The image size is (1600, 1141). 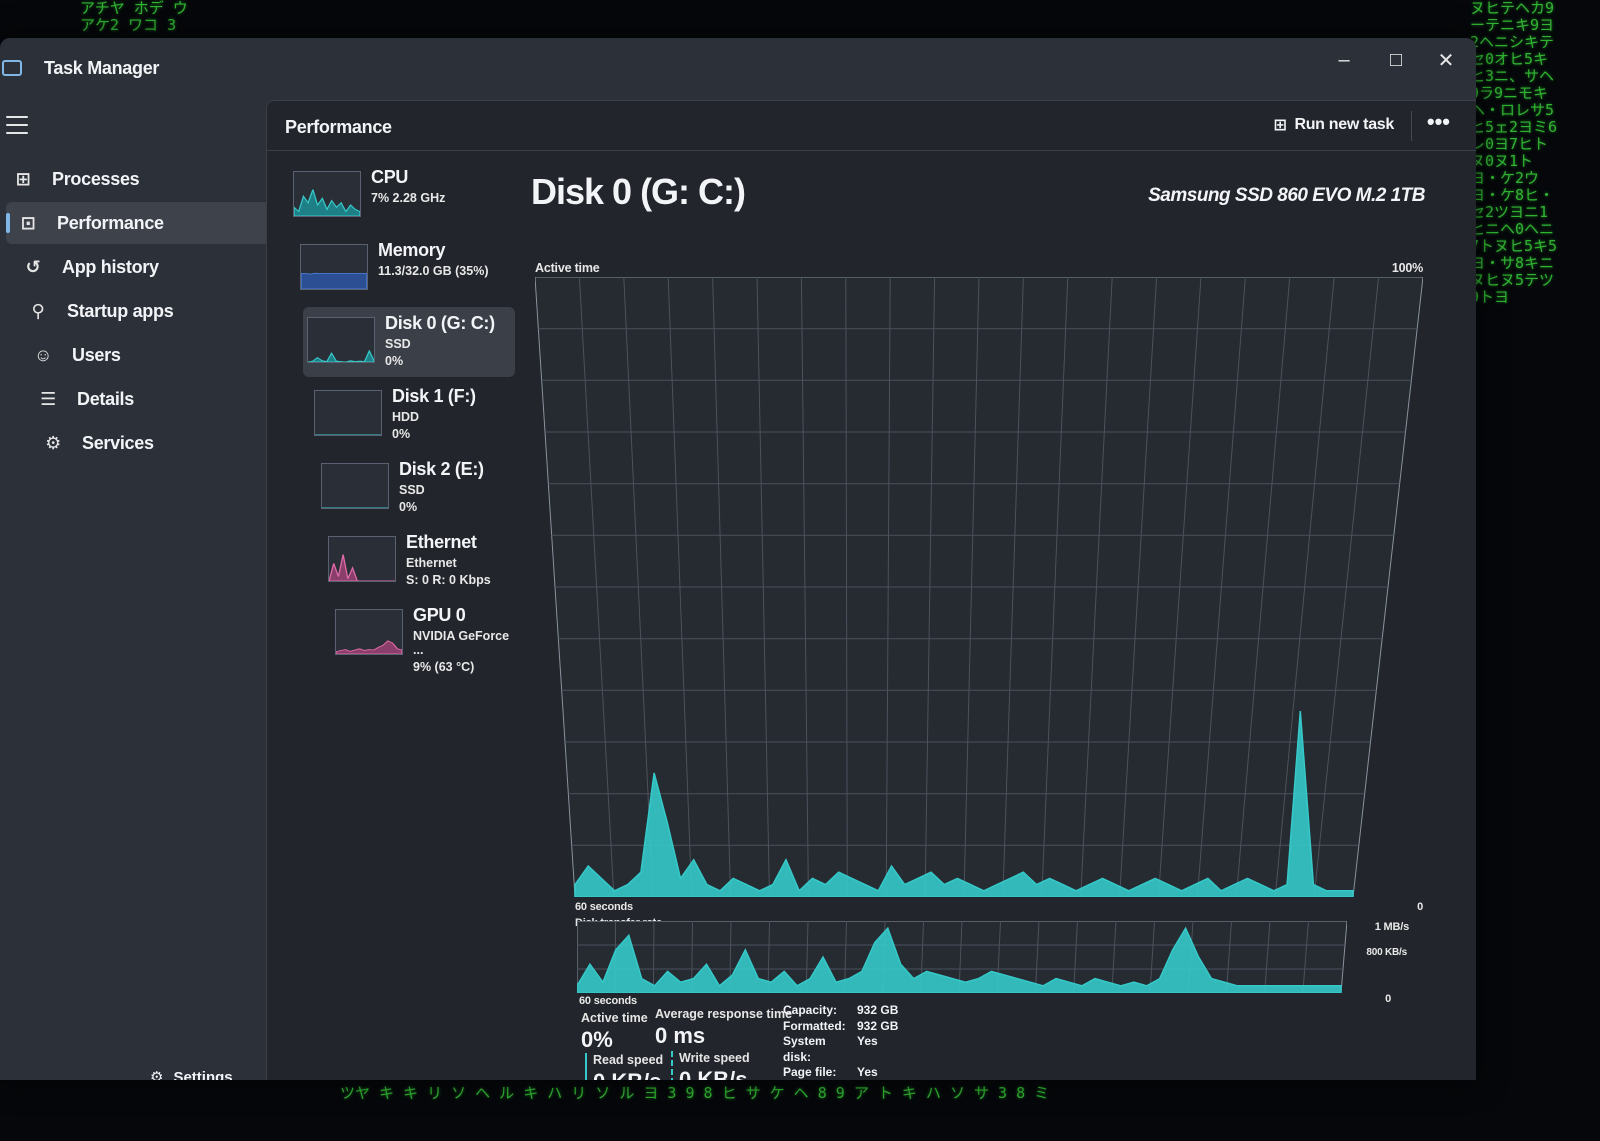 I want to click on device-text: CPU 7% 2.28 GHz, so click(x=408, y=186).